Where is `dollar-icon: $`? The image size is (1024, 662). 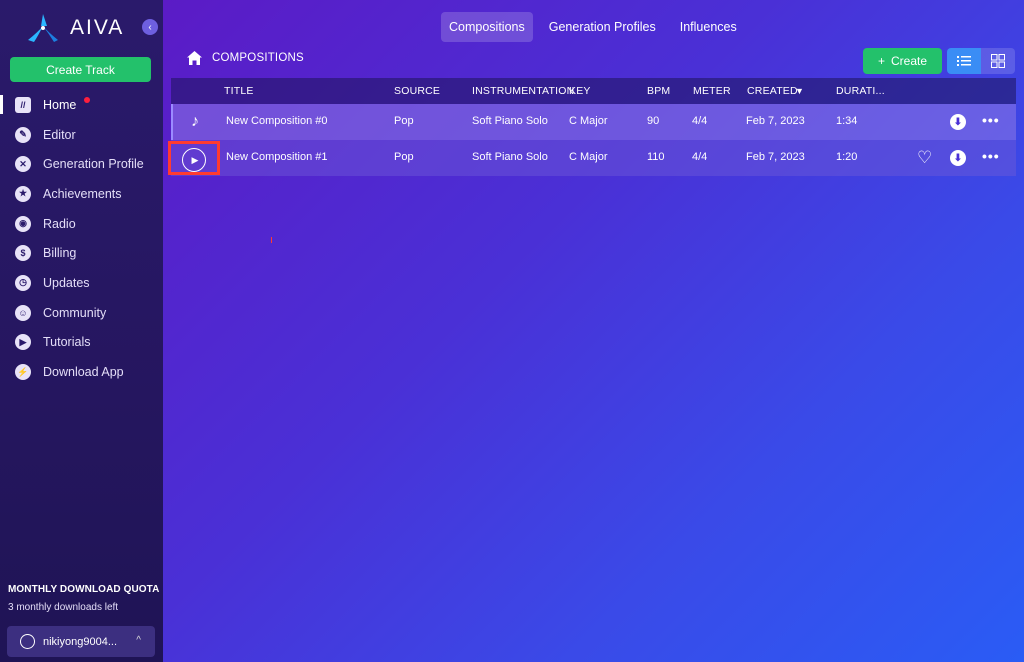 dollar-icon: $ is located at coordinates (23, 253).